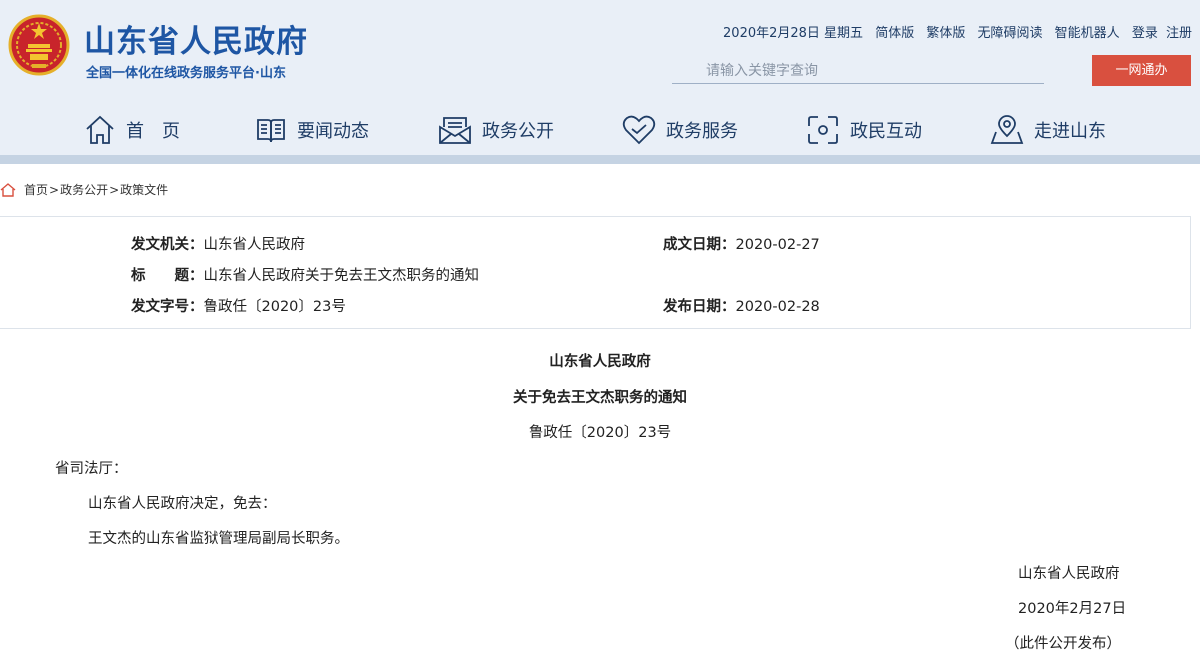 The width and height of the screenshot is (1200, 670). What do you see at coordinates (886, 131) in the screenshot?
I see `nav-label-interaction: 政民互动` at bounding box center [886, 131].